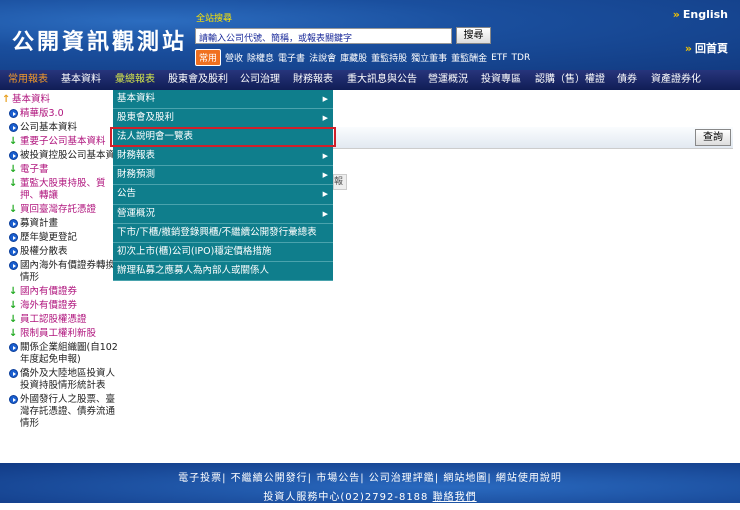 This screenshot has height=510, width=740. Describe the element at coordinates (223, 137) in the screenshot. I see `highlight-box` at that location.